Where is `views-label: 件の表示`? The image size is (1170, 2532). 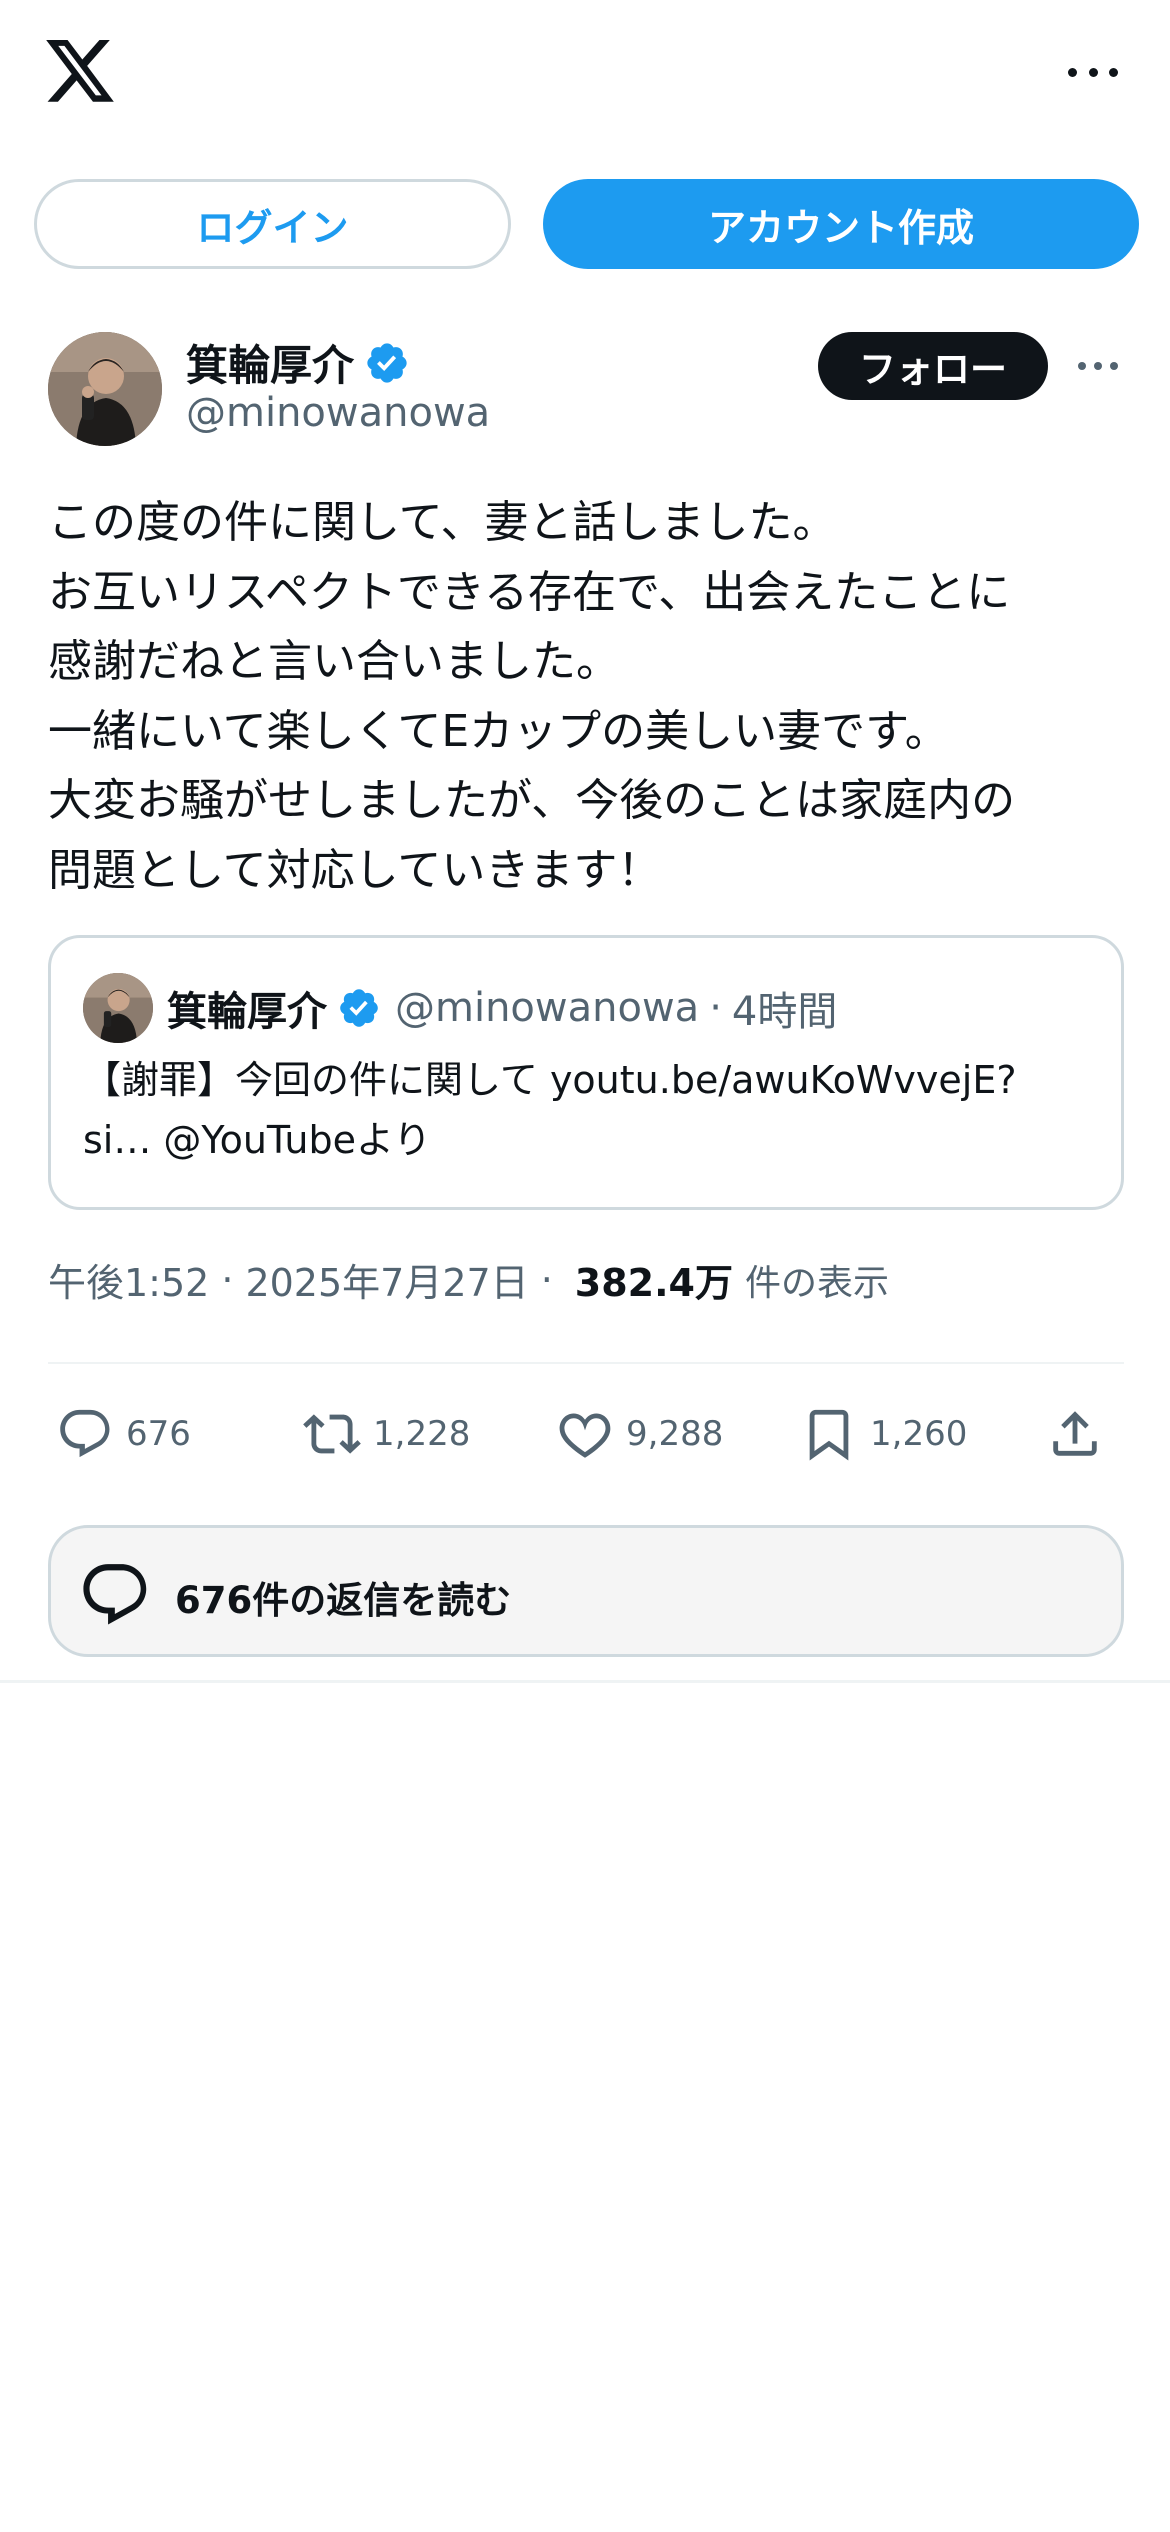 views-label: 件の表示 is located at coordinates (816, 1283).